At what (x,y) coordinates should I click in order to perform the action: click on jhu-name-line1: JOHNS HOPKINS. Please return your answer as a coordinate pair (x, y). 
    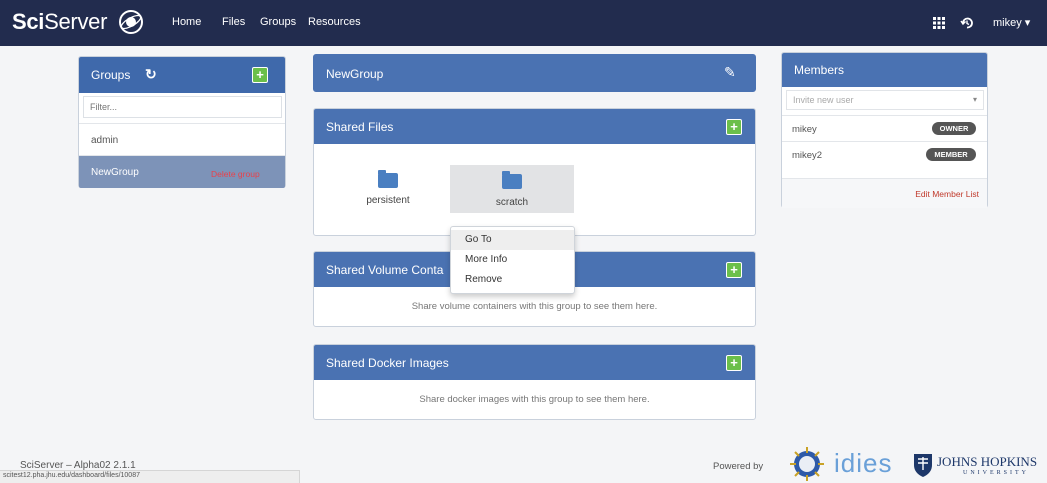
    Looking at the image, I should click on (987, 461).